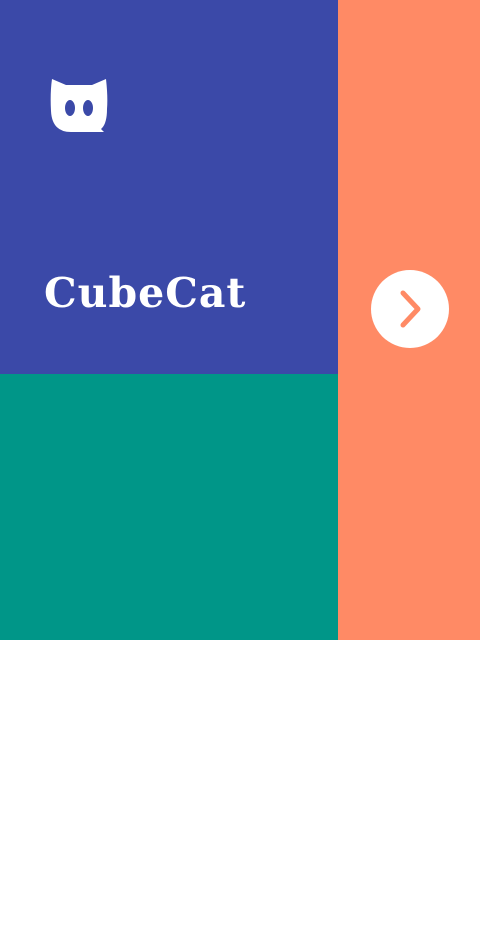 The height and width of the screenshot is (944, 480). I want to click on chevron-right-icon, so click(410, 309).